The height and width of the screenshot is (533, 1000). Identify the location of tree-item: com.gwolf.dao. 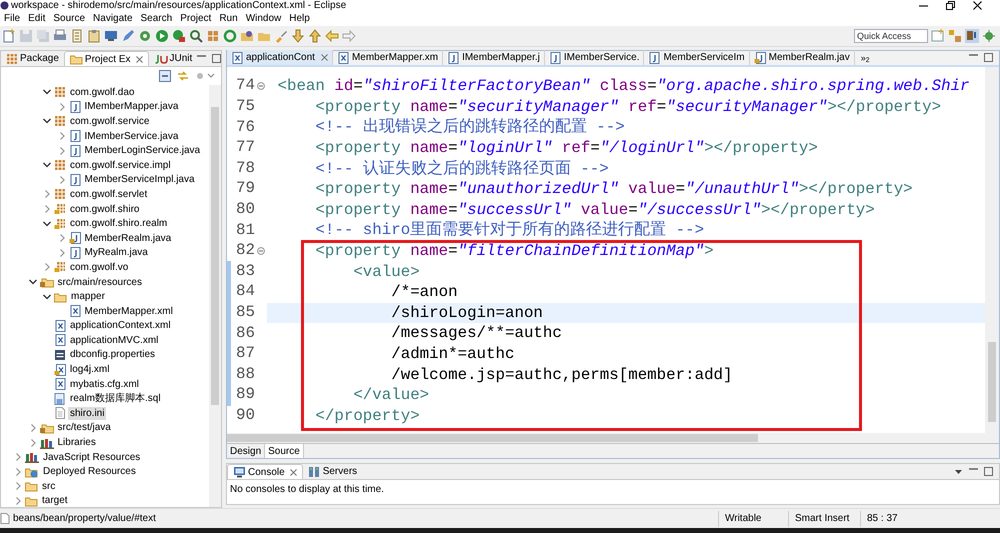
(102, 92).